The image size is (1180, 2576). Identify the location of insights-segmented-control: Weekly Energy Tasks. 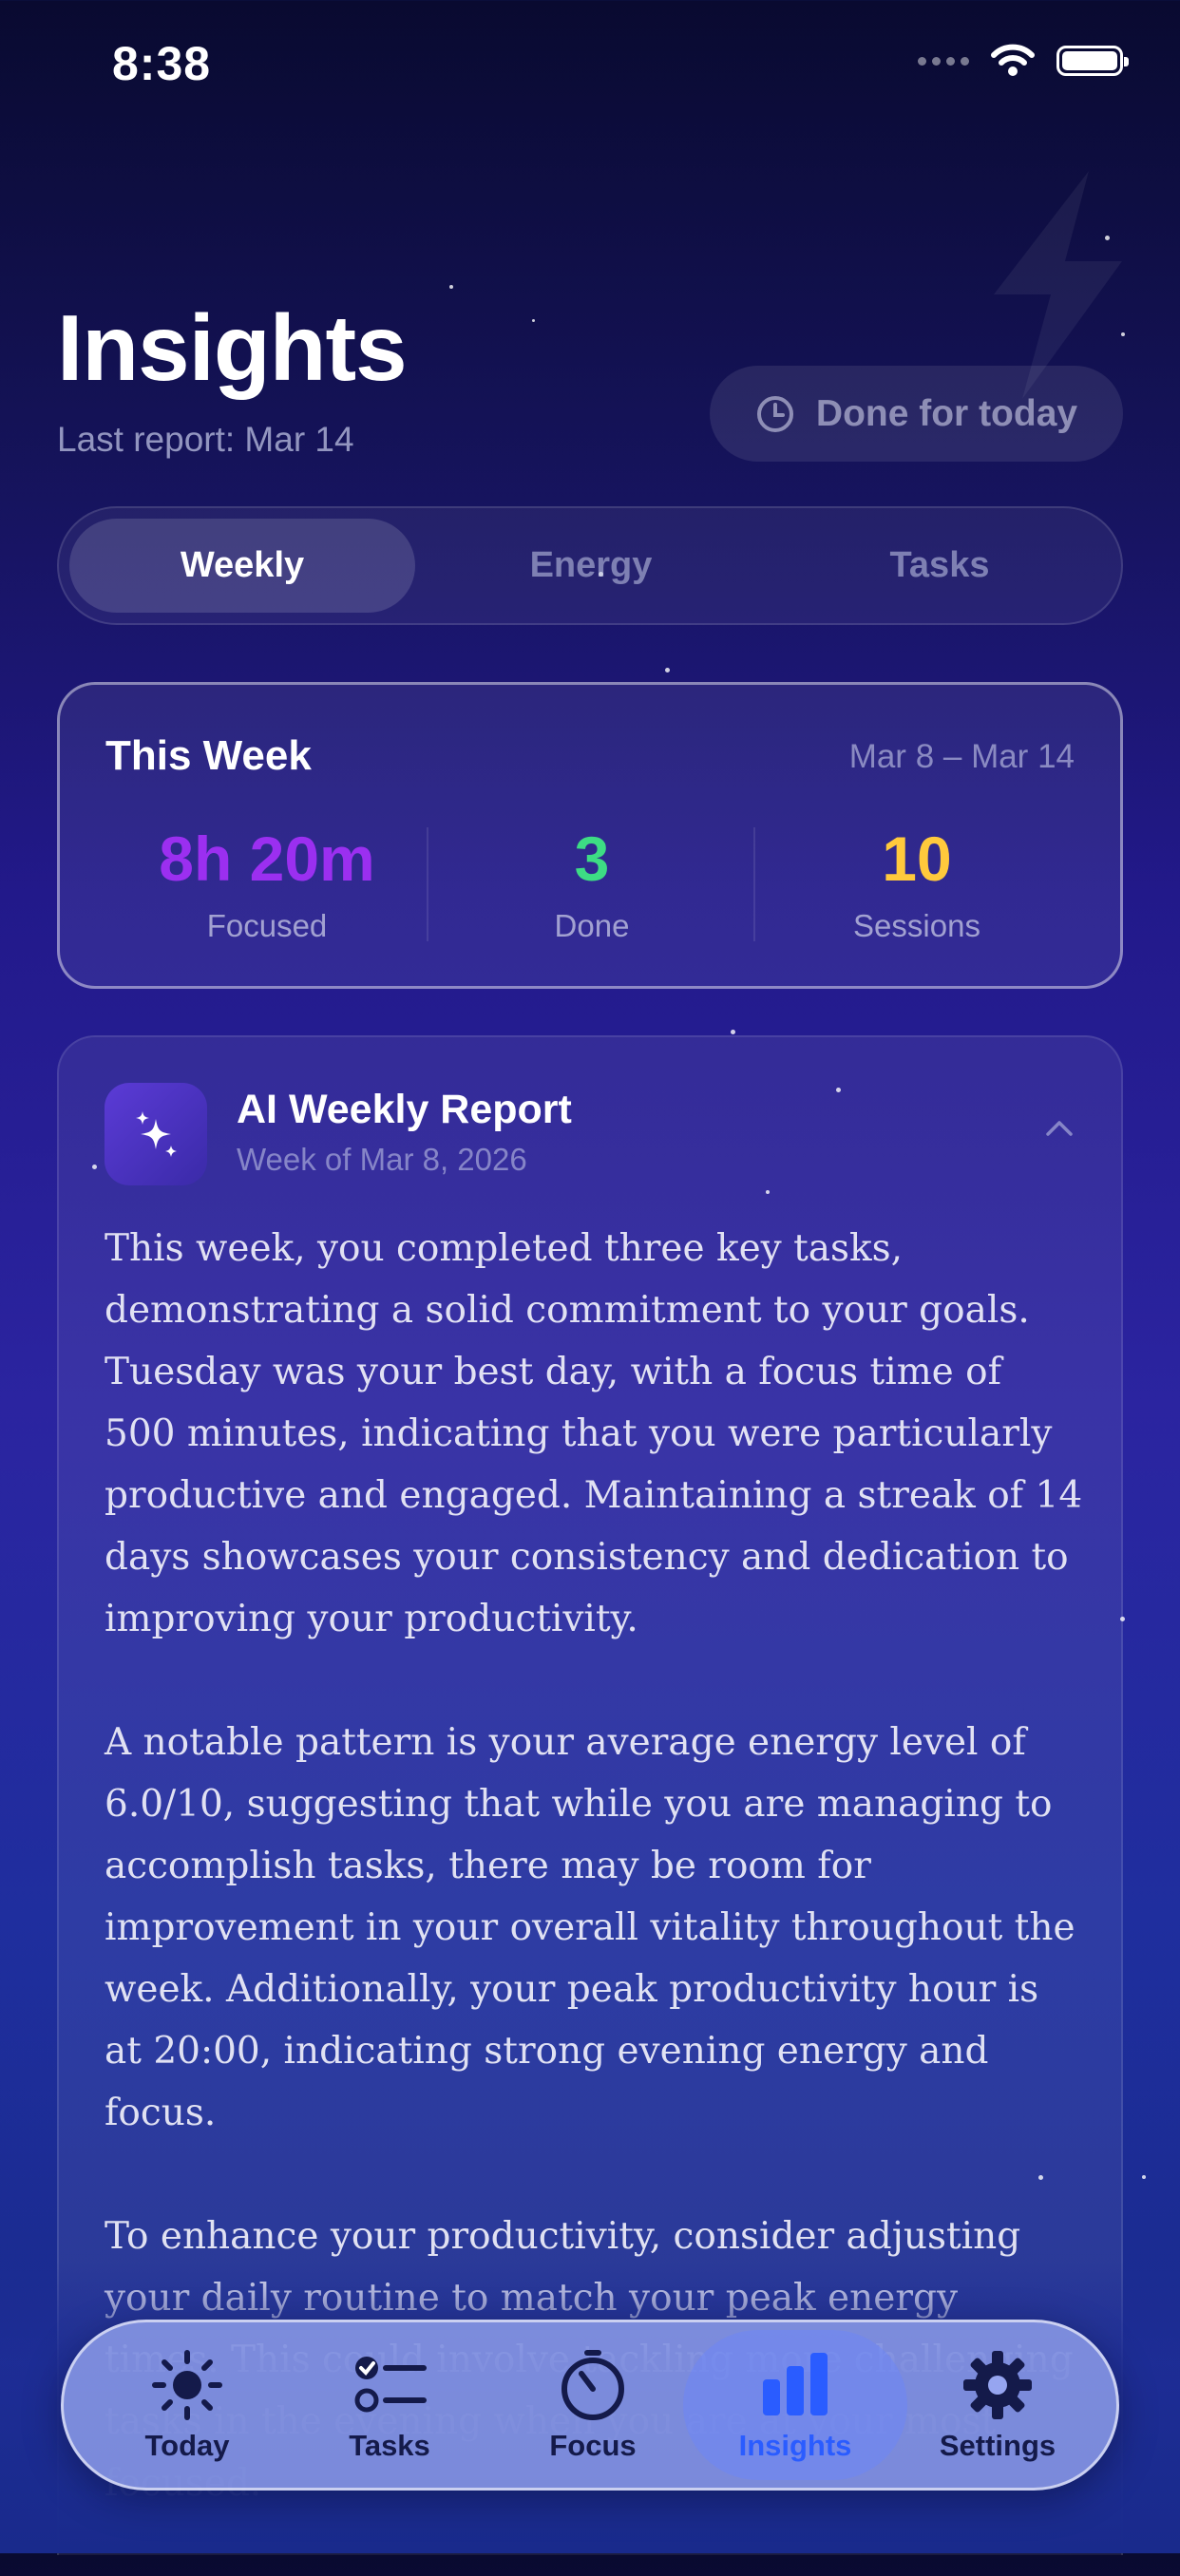
(590, 565).